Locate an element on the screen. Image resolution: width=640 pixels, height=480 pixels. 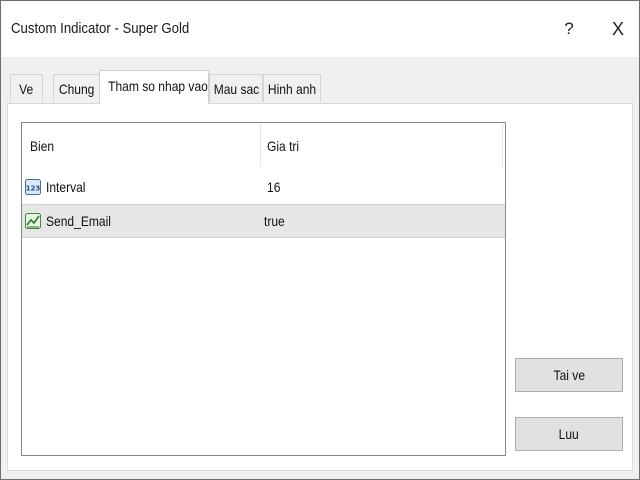
title-bar: Custom Indicator - Super Gold ? X is located at coordinates (320, 29).